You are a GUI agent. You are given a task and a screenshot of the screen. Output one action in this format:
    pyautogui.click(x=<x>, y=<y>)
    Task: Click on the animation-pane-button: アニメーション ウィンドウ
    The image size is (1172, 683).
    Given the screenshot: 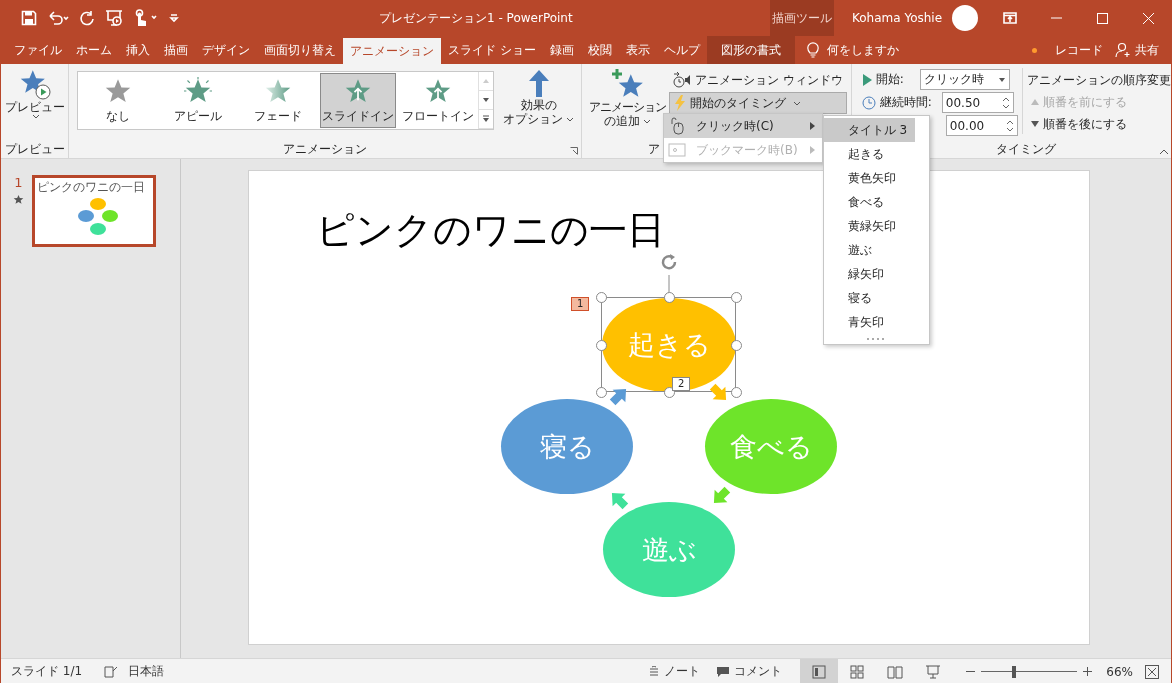 What is the action you would take?
    pyautogui.click(x=758, y=80)
    